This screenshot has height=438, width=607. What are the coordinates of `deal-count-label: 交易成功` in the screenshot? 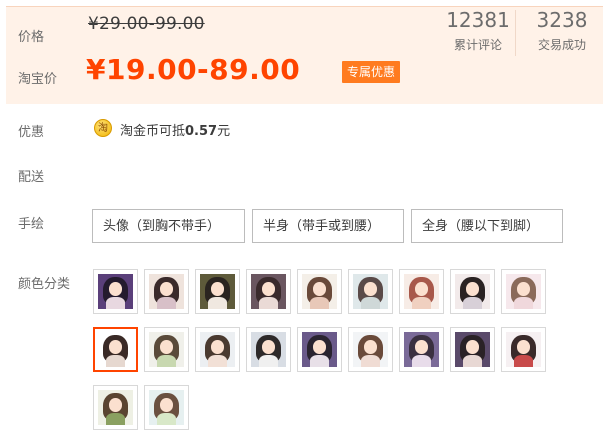 It's located at (561, 45).